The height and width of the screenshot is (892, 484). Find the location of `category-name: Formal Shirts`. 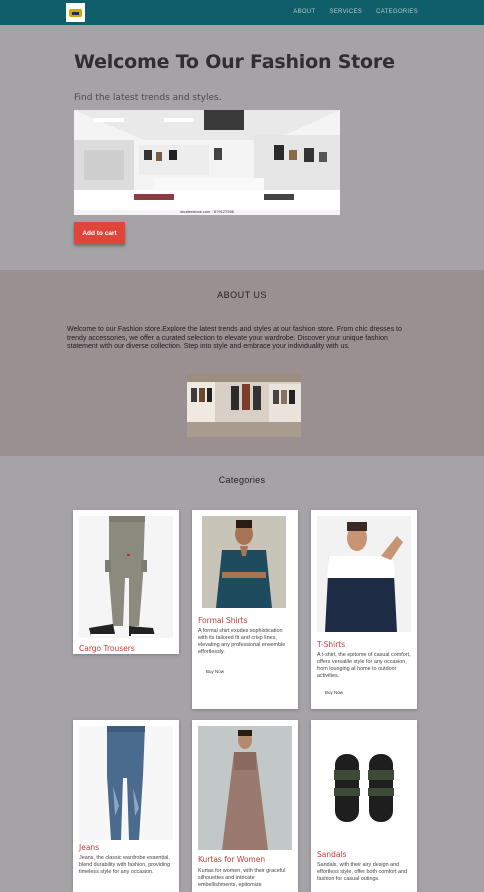

category-name: Formal Shirts is located at coordinates (223, 620).